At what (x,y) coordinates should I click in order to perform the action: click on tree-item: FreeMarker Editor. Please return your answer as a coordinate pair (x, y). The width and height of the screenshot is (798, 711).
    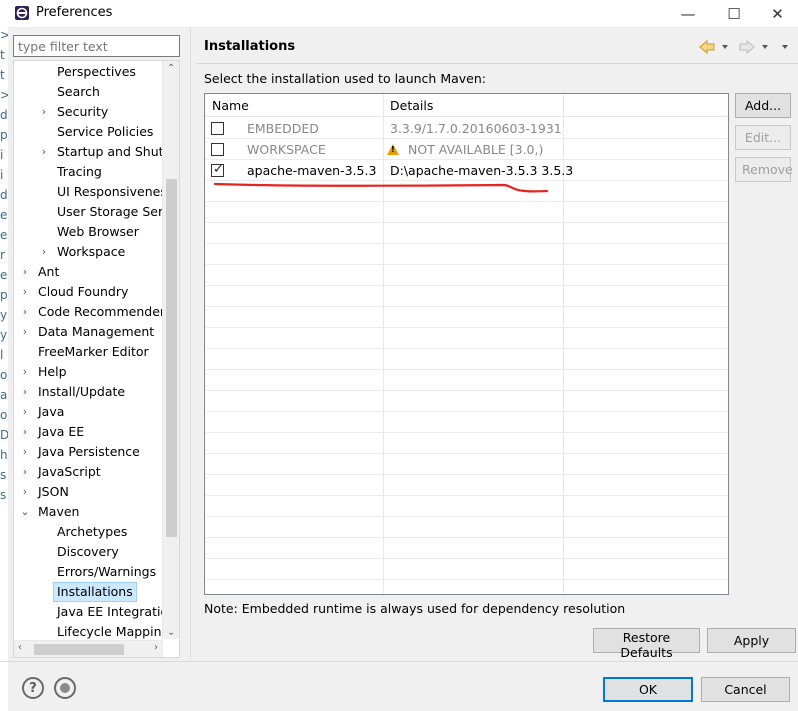
    Looking at the image, I should click on (93, 352).